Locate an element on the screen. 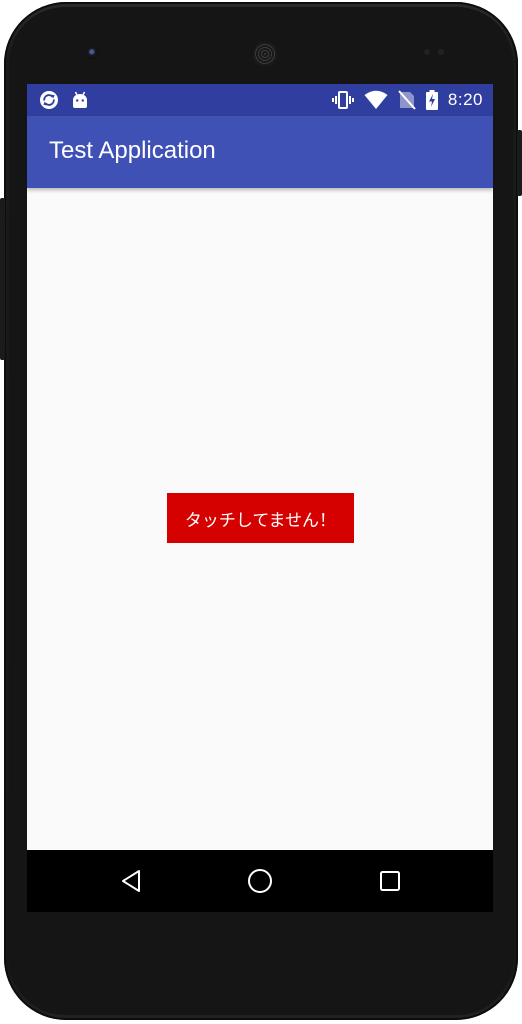 The width and height of the screenshot is (522, 1024). touch-status-label: タッチしてません！ is located at coordinates (260, 518).